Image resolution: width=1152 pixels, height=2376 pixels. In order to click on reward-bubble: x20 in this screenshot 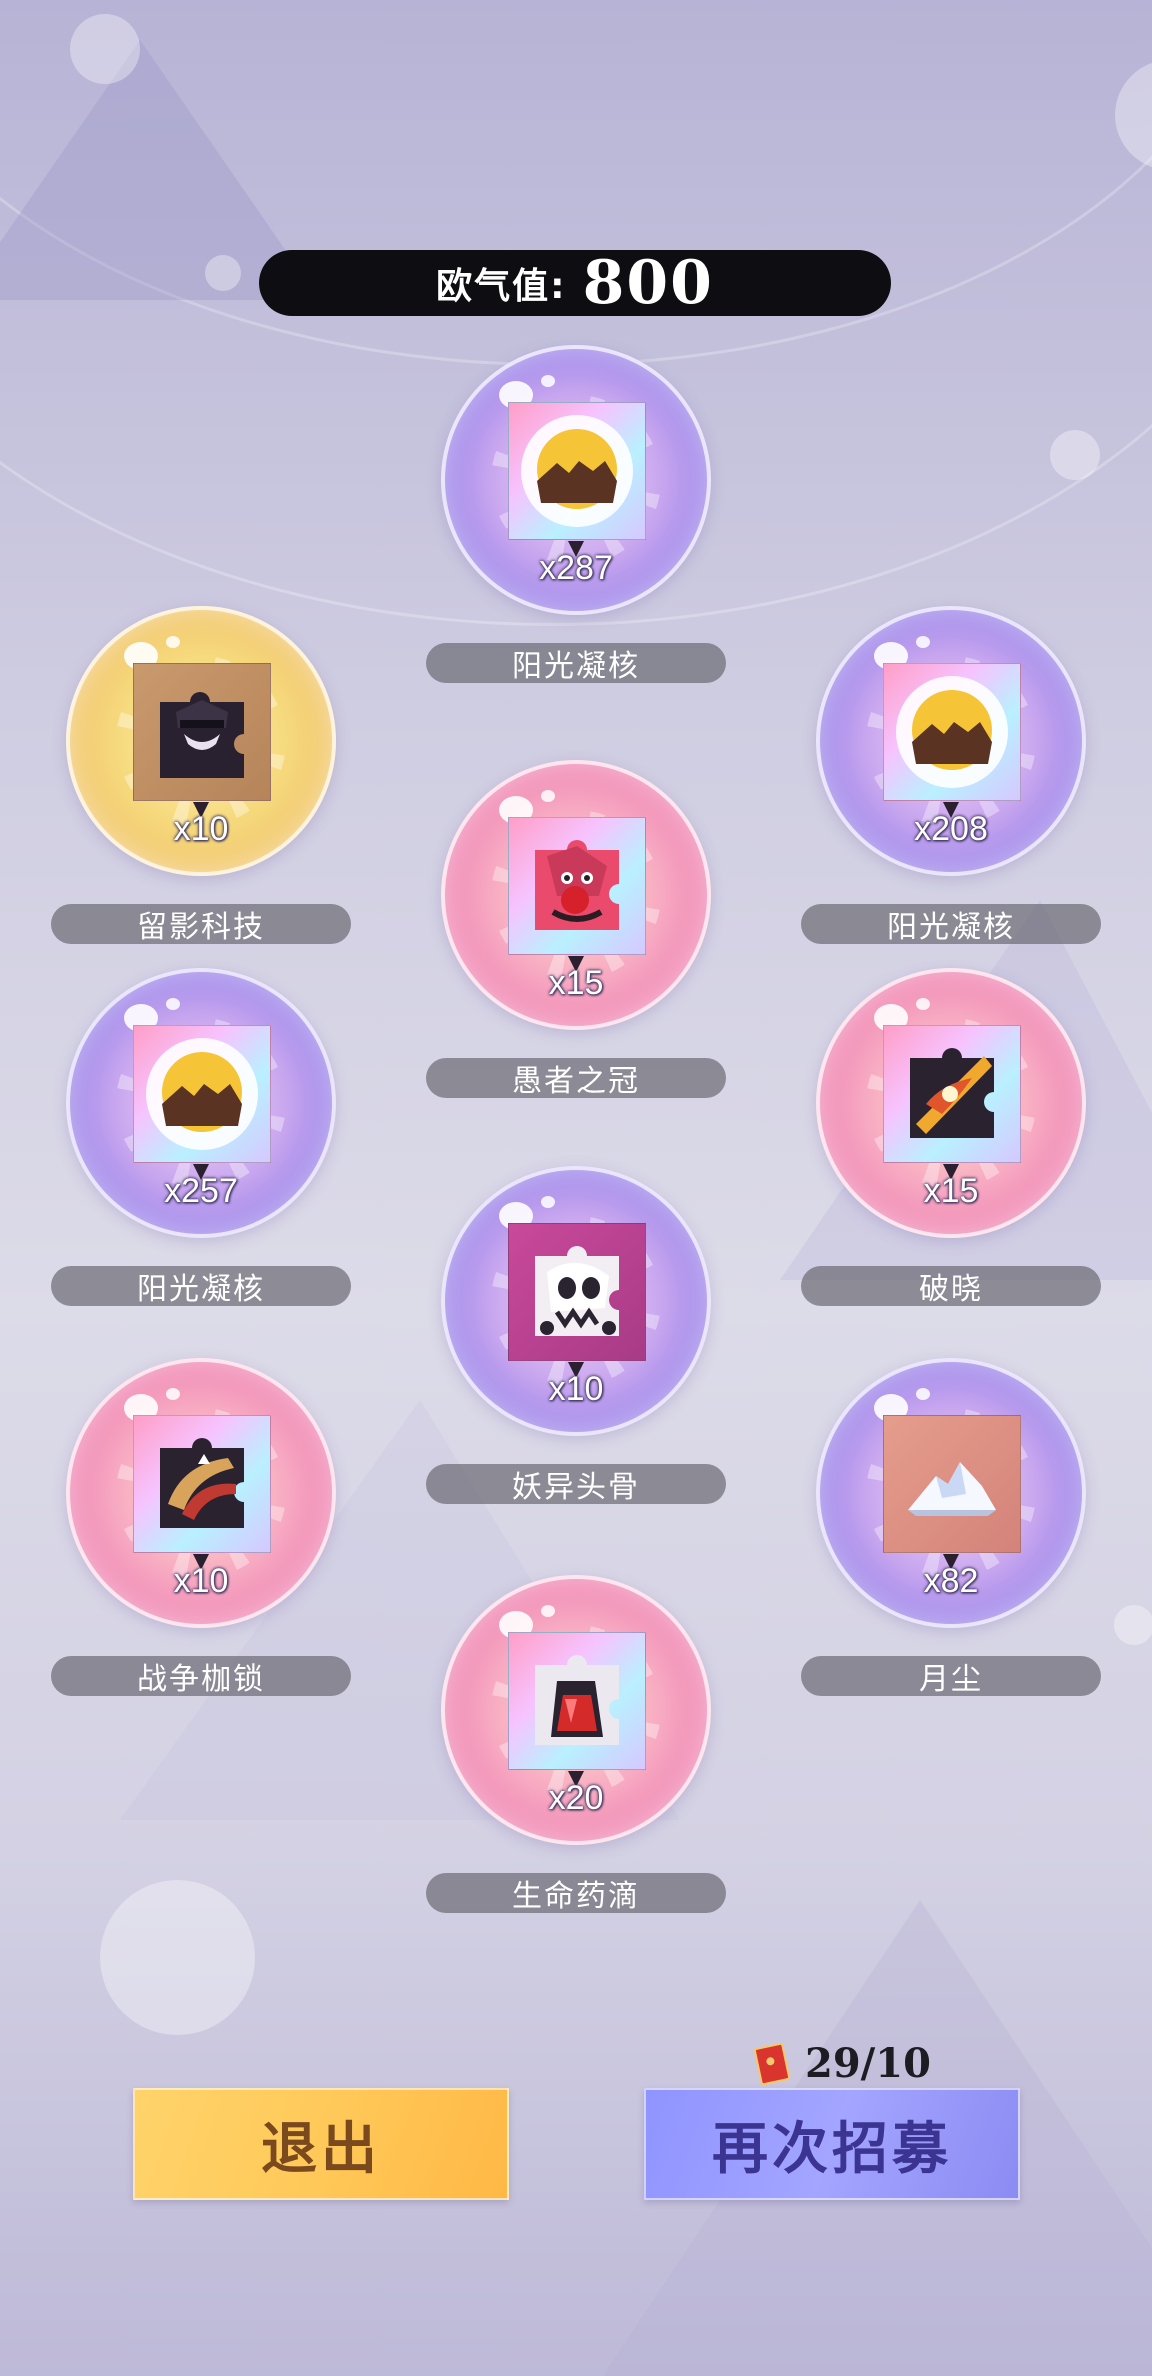, I will do `click(576, 1710)`.